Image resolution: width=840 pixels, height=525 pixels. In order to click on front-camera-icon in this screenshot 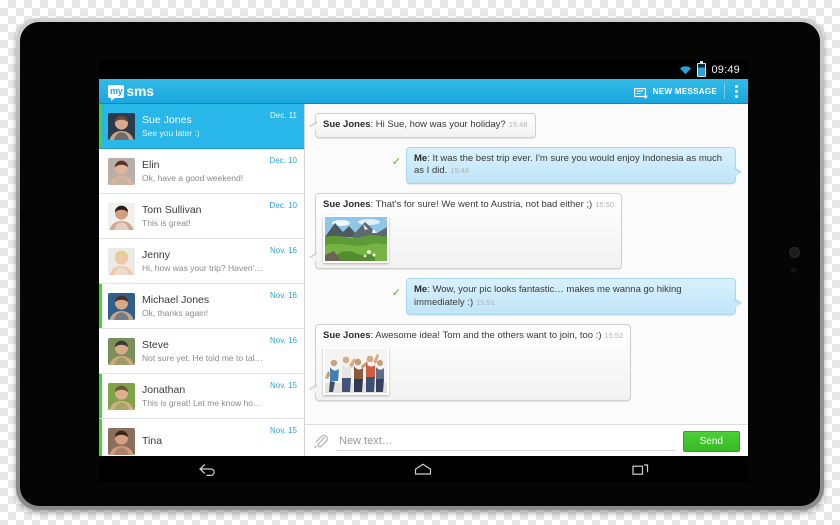, I will do `click(794, 252)`.